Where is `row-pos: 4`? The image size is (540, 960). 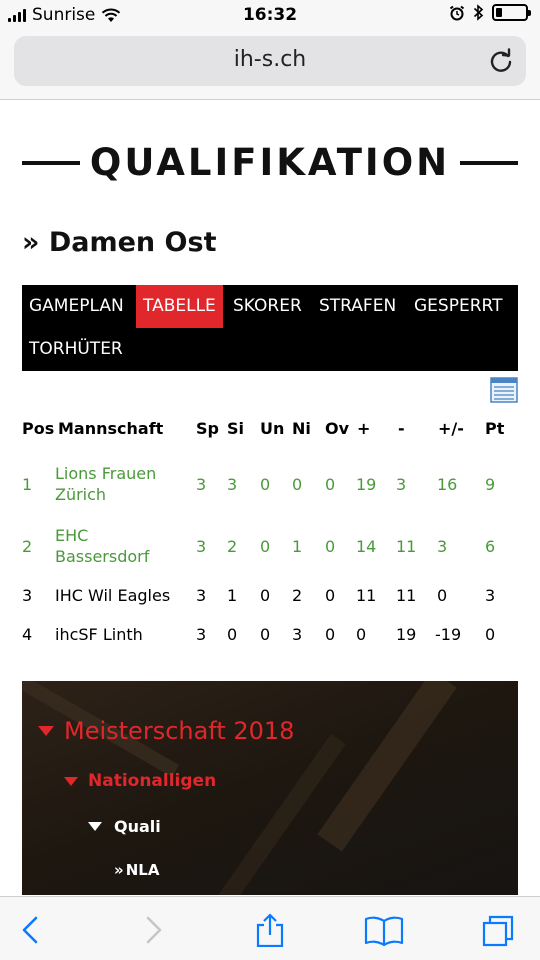
row-pos: 4 is located at coordinates (27, 634).